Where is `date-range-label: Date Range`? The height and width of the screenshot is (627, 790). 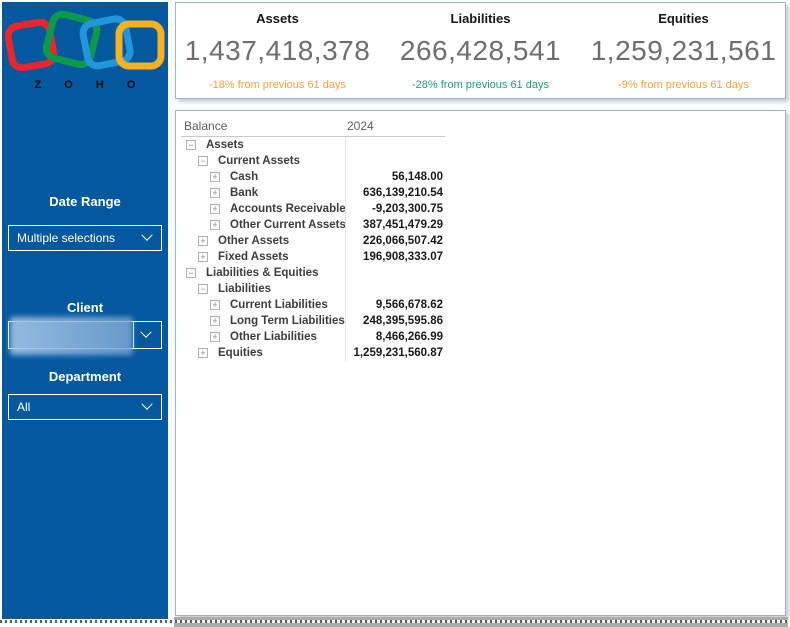
date-range-label: Date Range is located at coordinates (85, 201).